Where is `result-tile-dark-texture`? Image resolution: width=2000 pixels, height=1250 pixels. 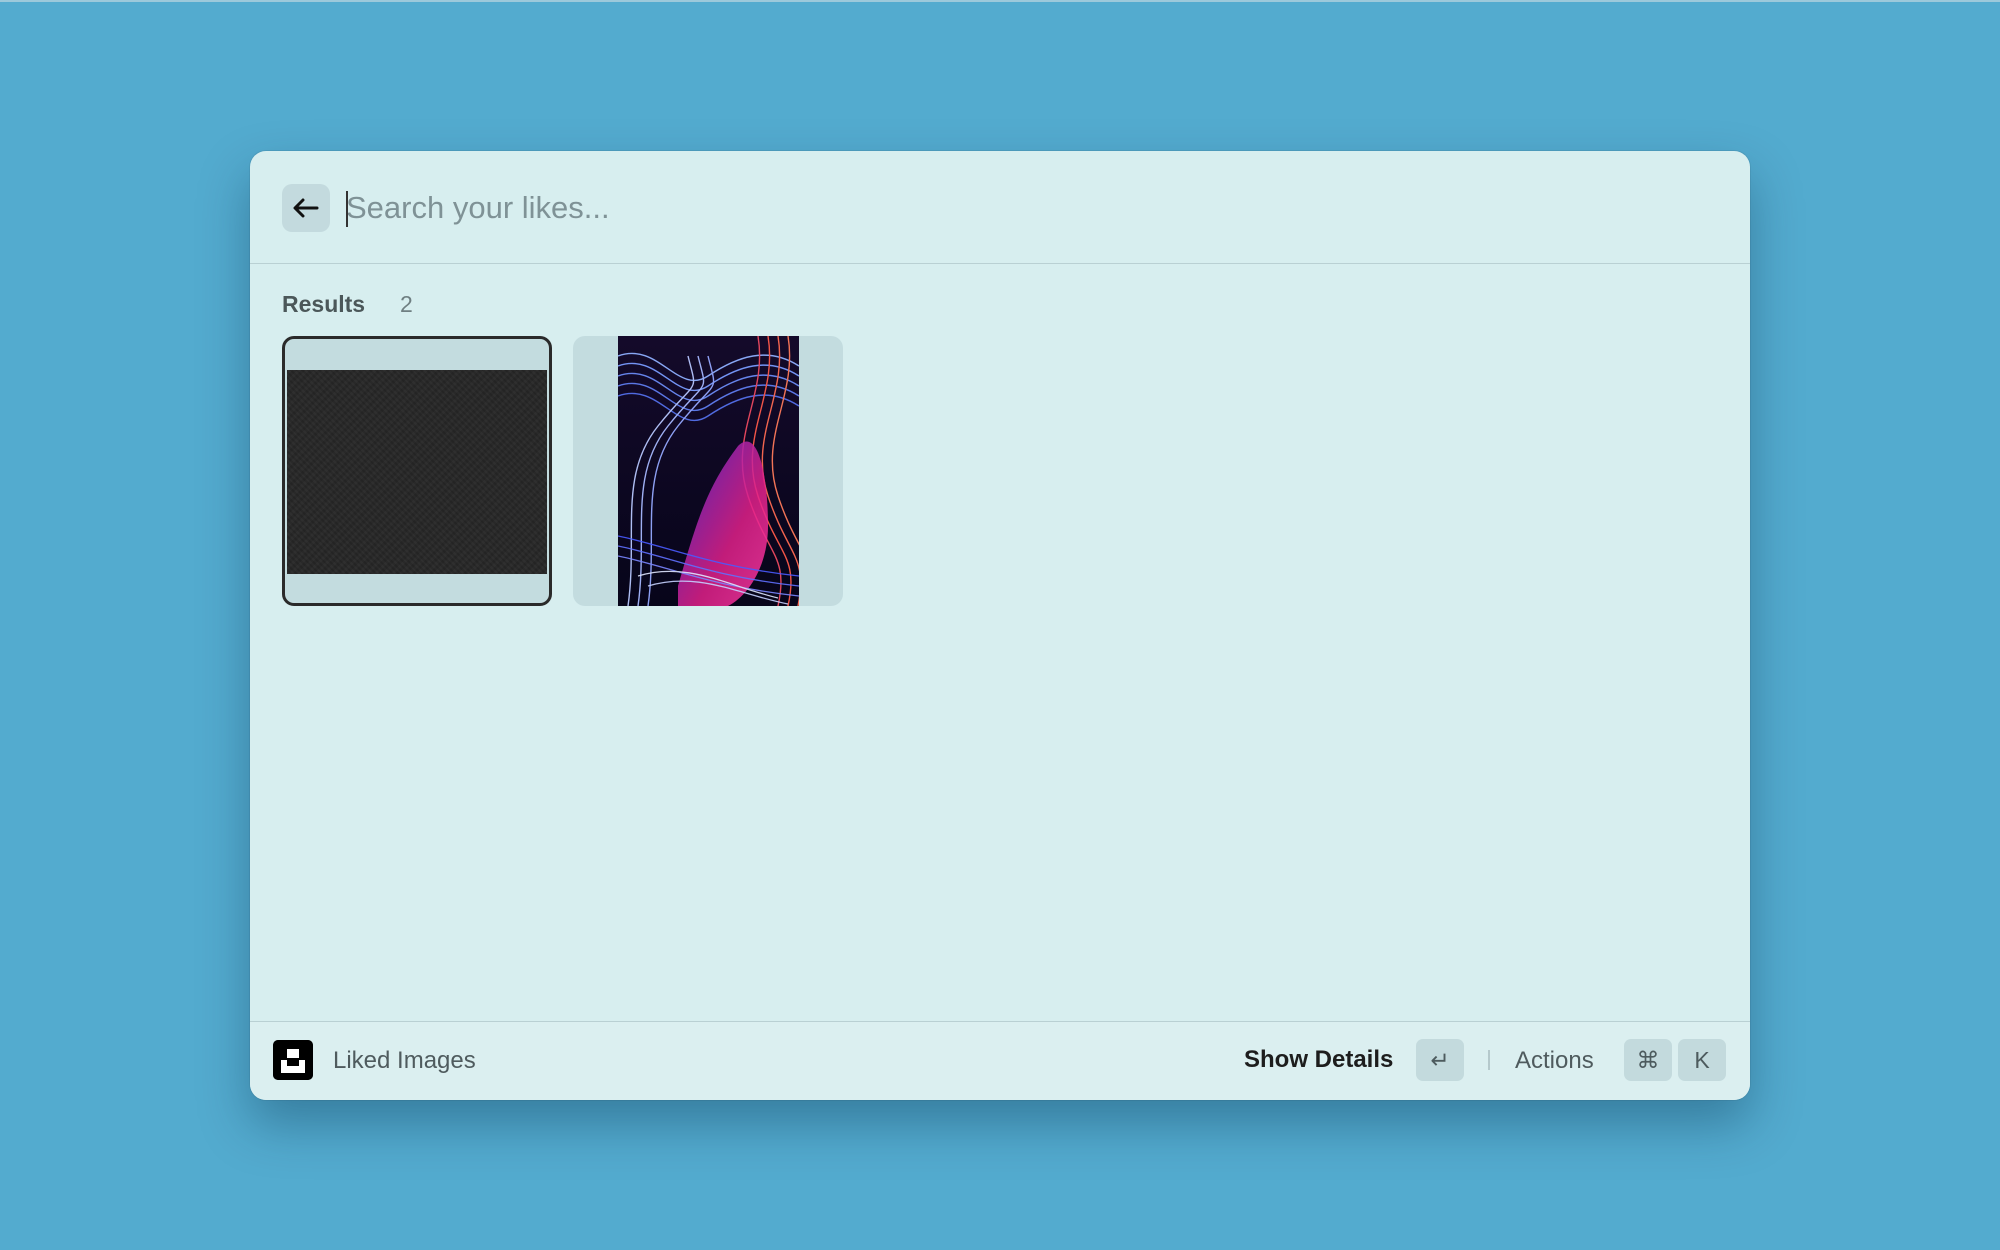
result-tile-dark-texture is located at coordinates (417, 471).